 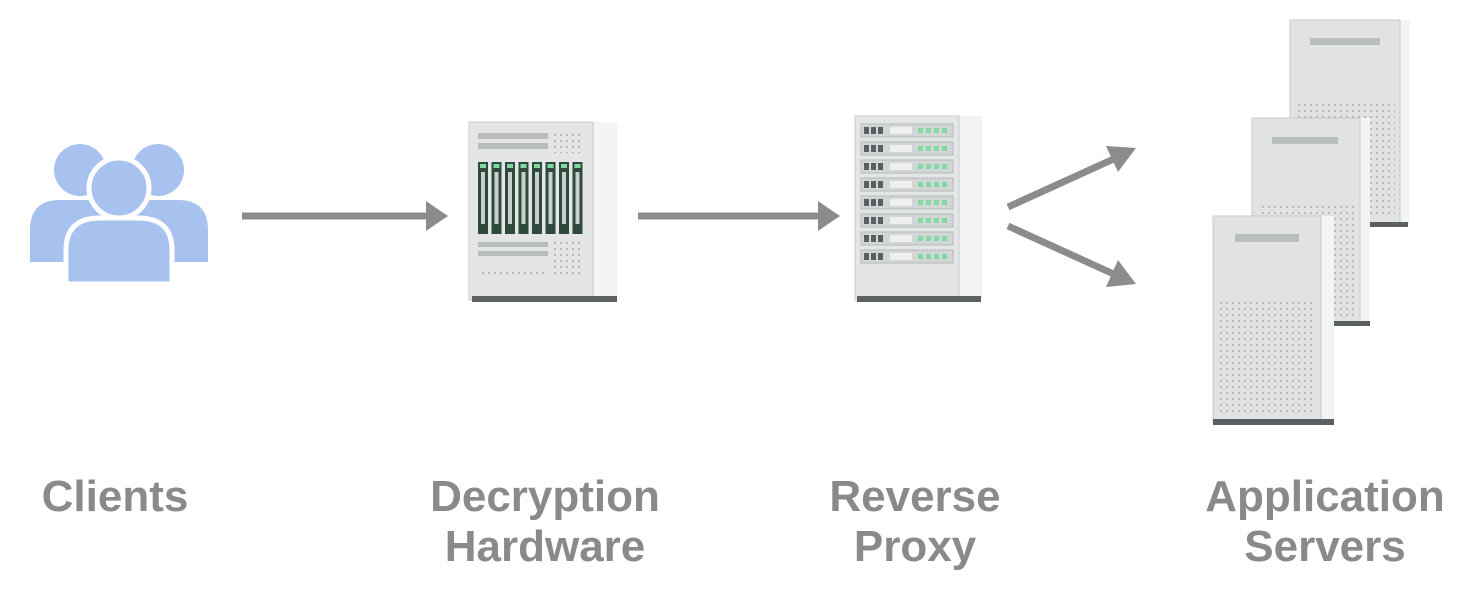 I want to click on node-label-application-servers: Application Servers, so click(x=1325, y=522).